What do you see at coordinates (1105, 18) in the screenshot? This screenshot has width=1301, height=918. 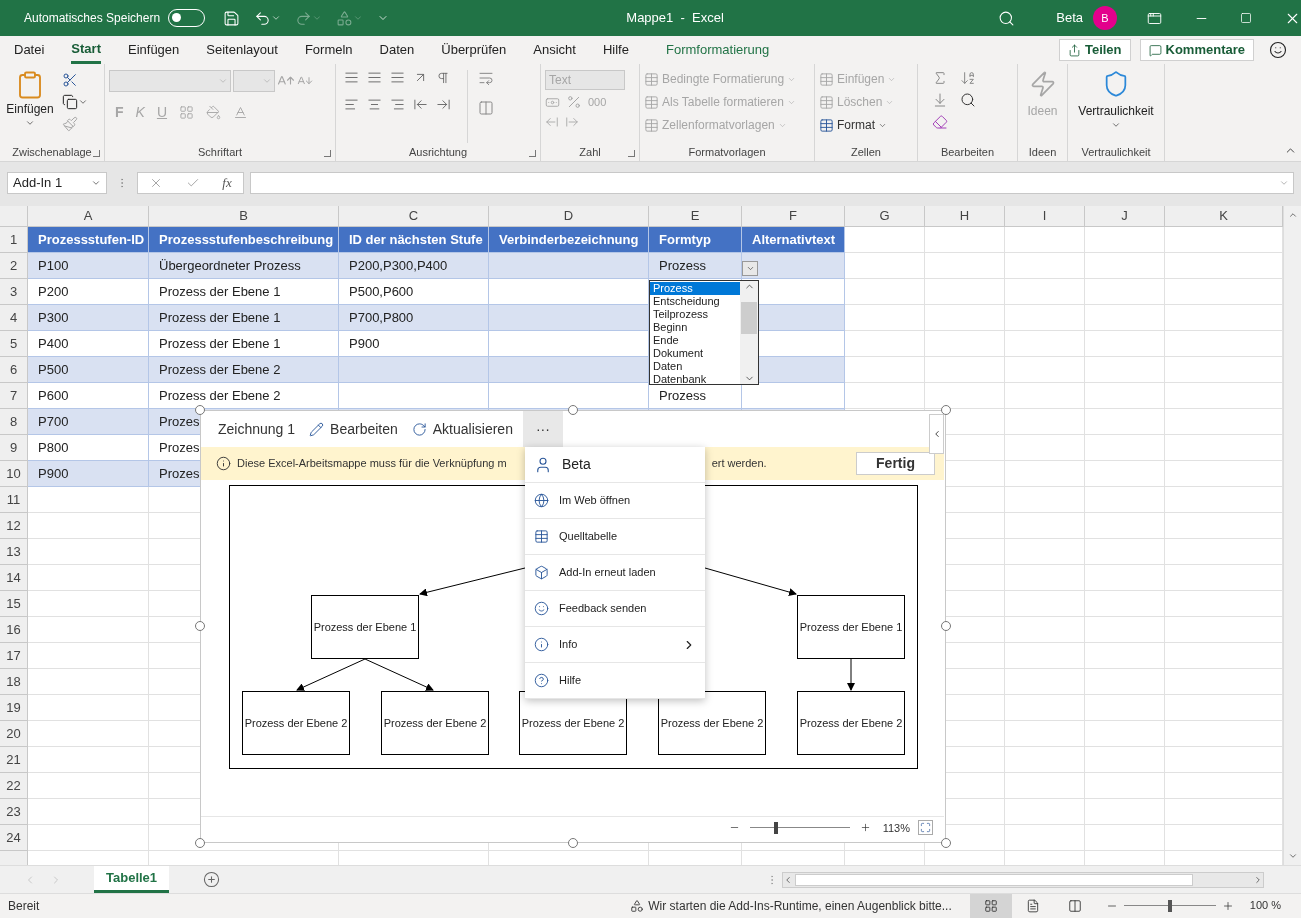 I see `user-avatar: B` at bounding box center [1105, 18].